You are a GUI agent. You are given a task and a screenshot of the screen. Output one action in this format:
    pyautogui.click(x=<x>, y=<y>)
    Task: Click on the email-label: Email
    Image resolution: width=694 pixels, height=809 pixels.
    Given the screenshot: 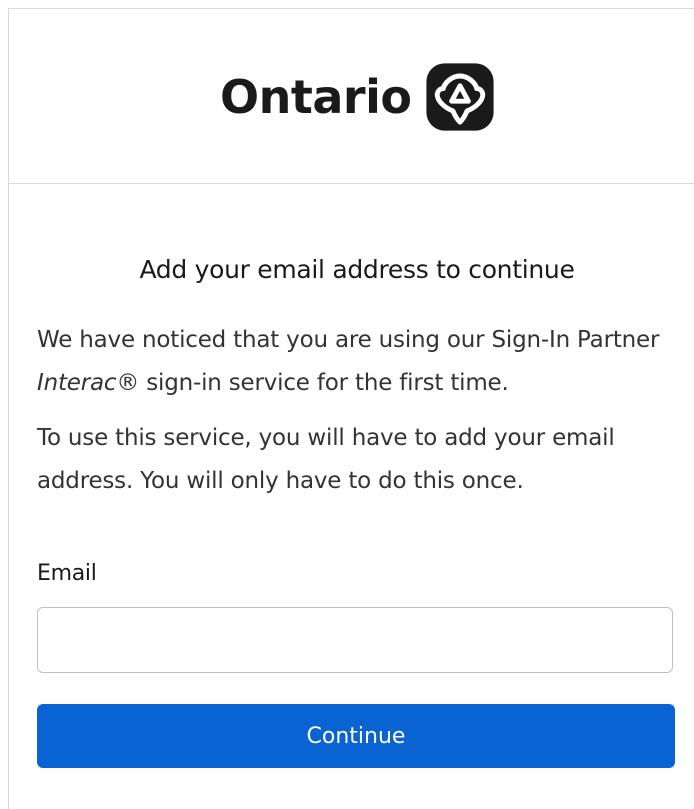 What is the action you would take?
    pyautogui.click(x=67, y=573)
    